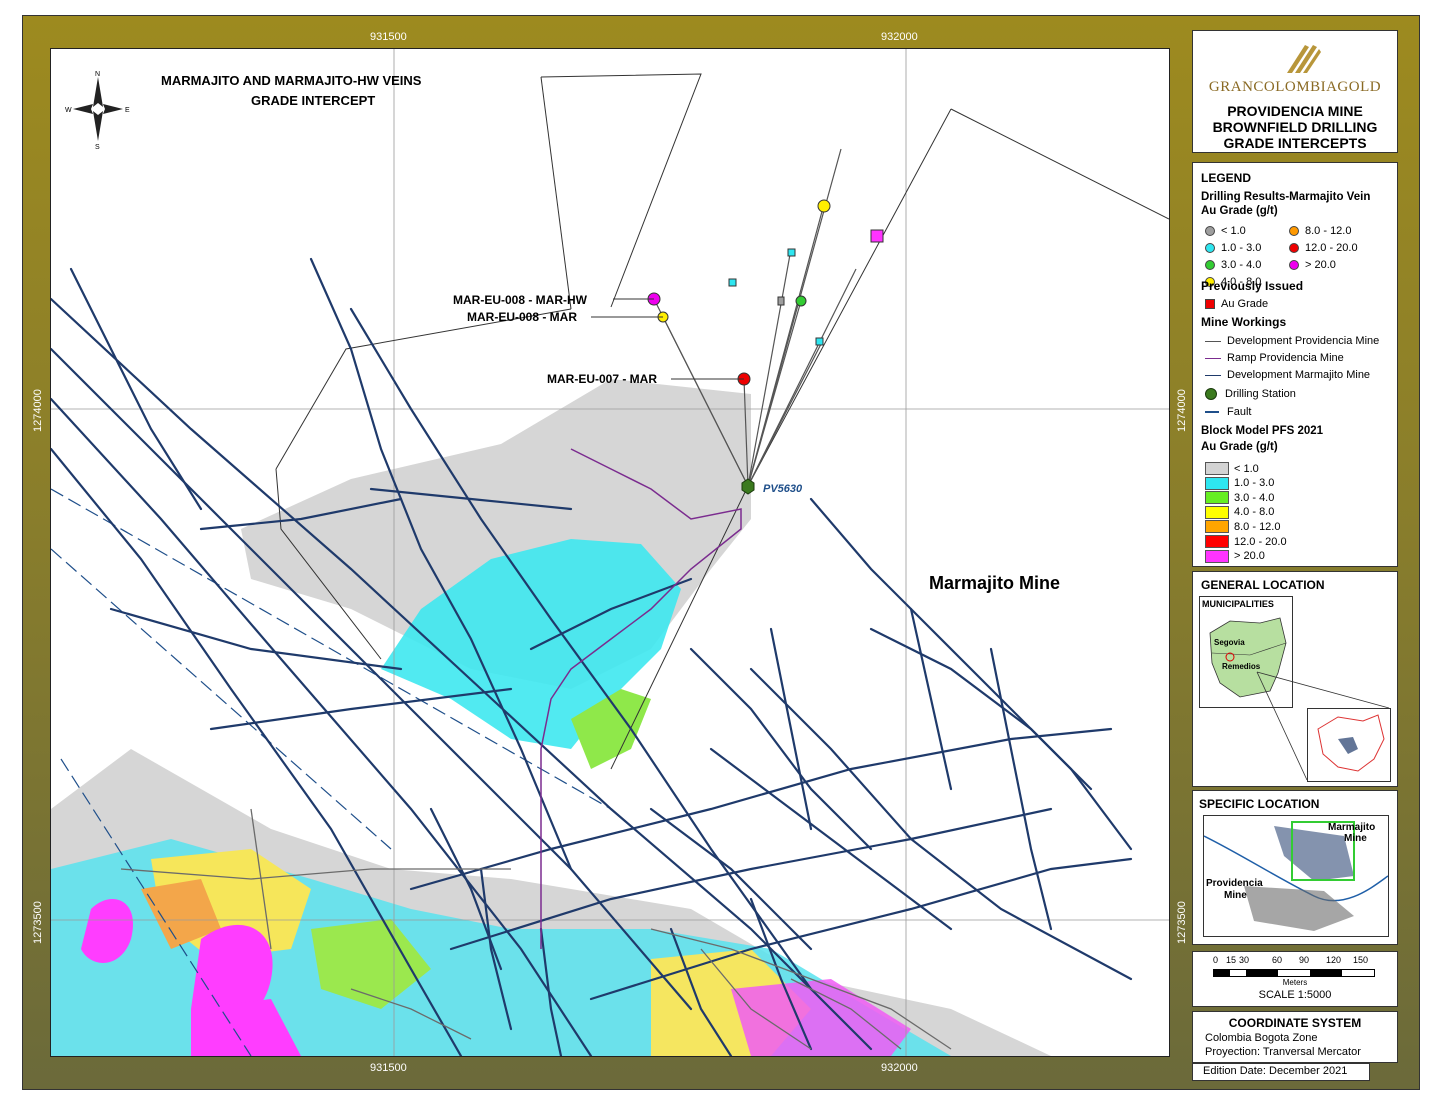 The image size is (1429, 1104). I want to click on block-class-5: 12.0 - 20.0, so click(1246, 541).